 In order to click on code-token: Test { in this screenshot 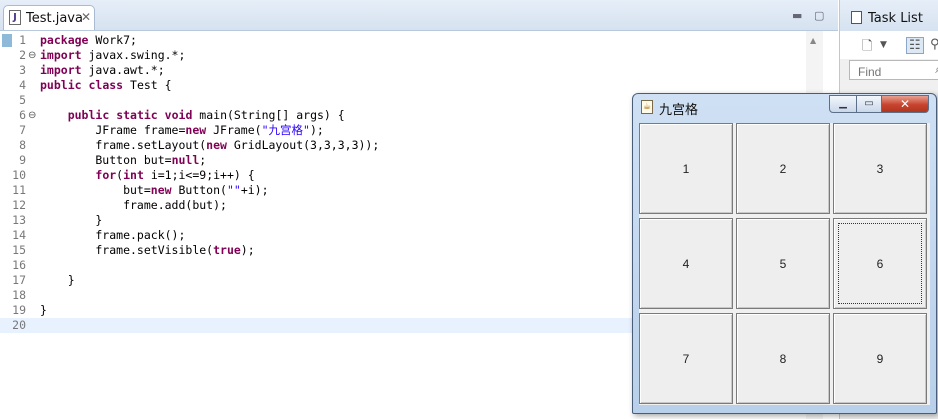, I will do `click(147, 85)`.